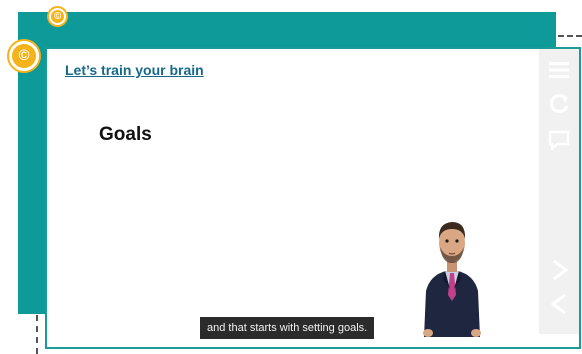  Describe the element at coordinates (125, 134) in the screenshot. I see `slide-heading: Goals` at that location.